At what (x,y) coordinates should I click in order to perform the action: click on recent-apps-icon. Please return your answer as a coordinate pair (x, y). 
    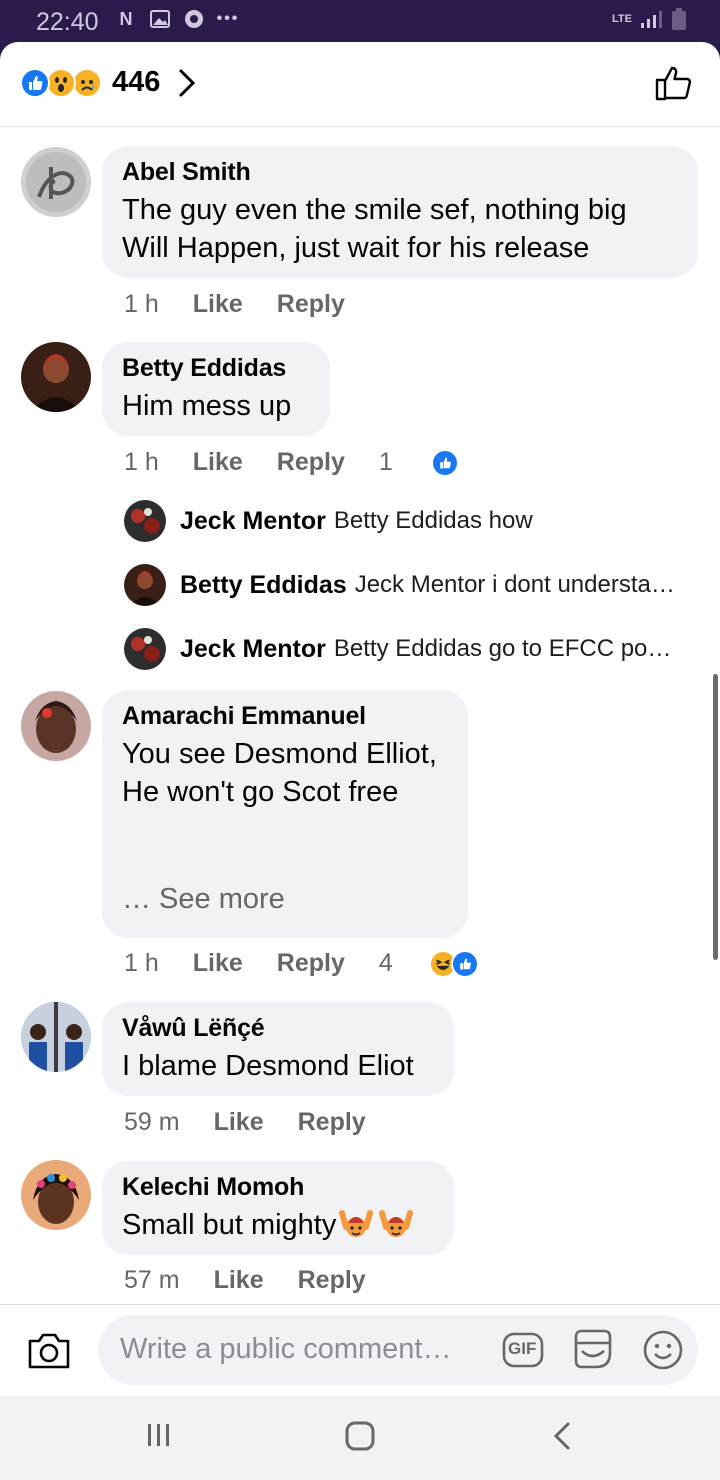
    Looking at the image, I should click on (159, 1435).